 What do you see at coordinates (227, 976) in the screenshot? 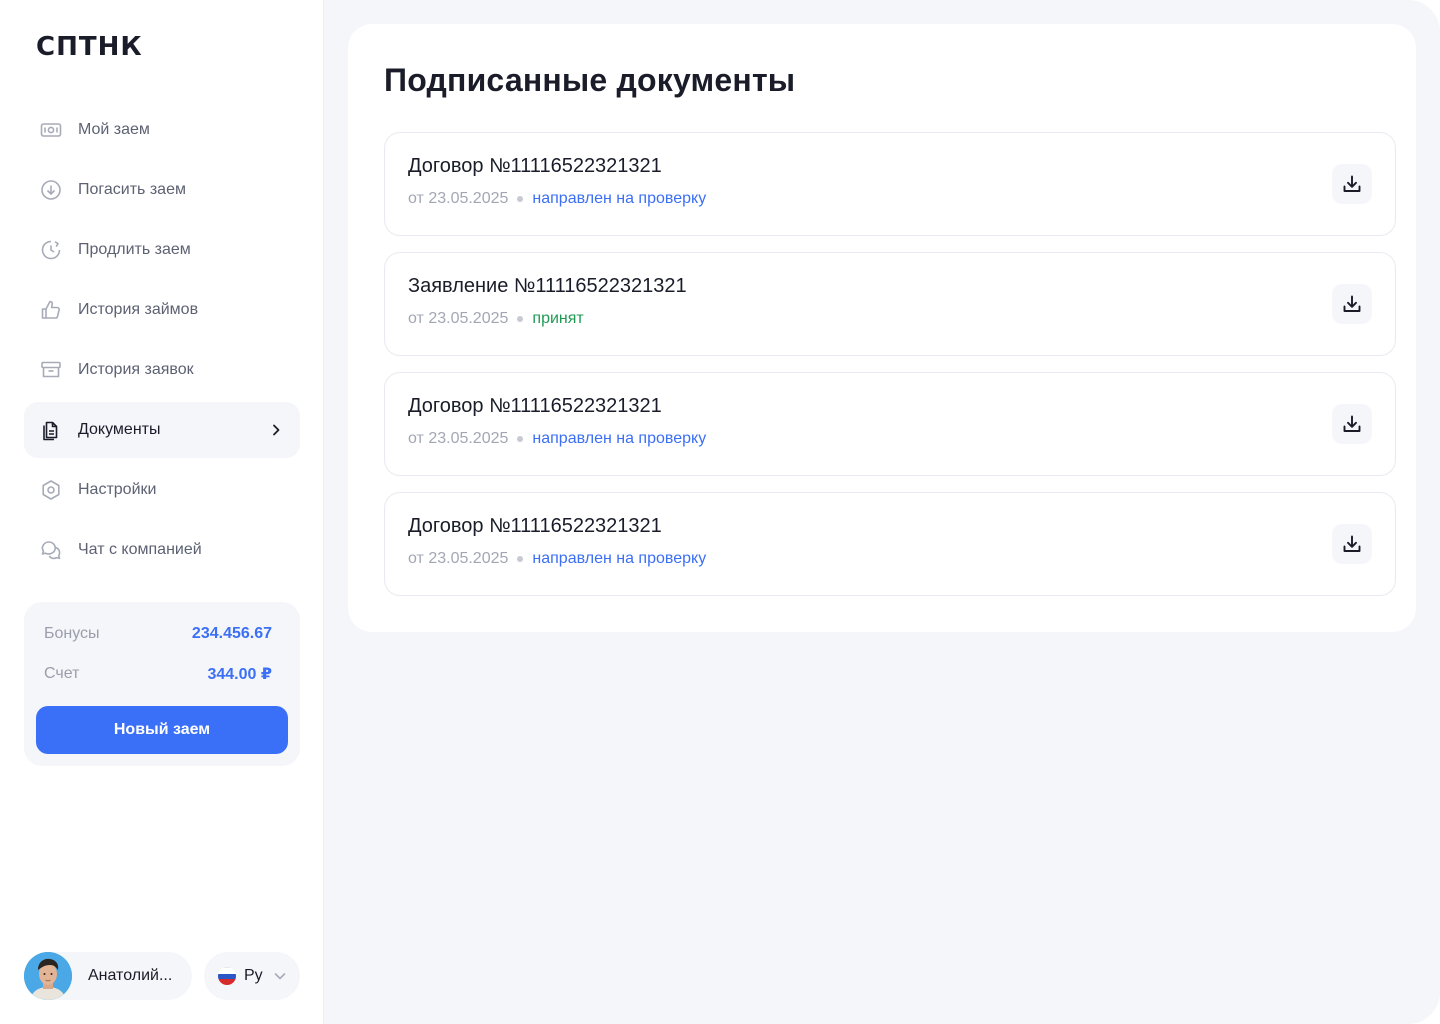
I see `russia-flag-icon` at bounding box center [227, 976].